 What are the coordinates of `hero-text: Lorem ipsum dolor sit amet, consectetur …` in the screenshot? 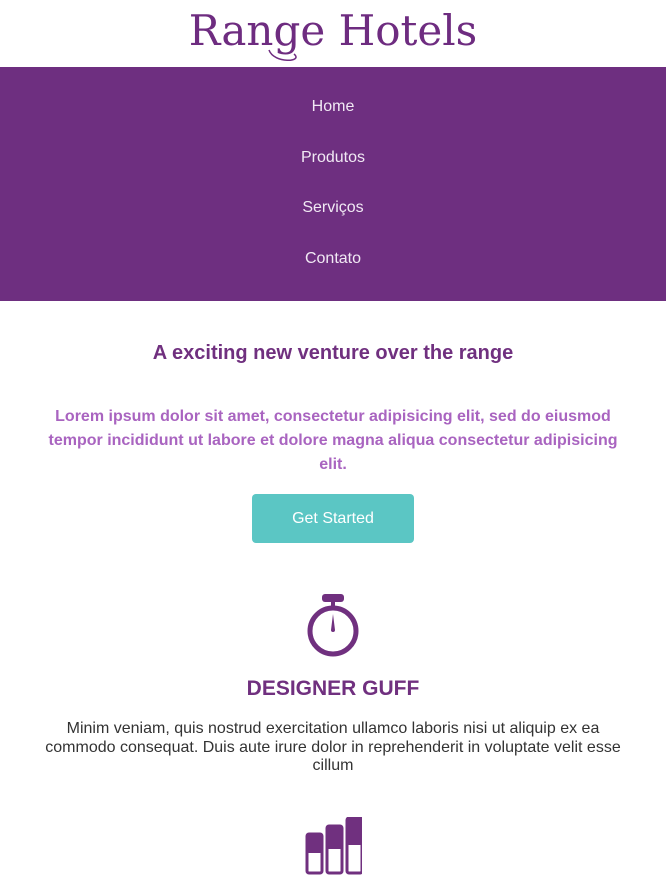 It's located at (333, 440).